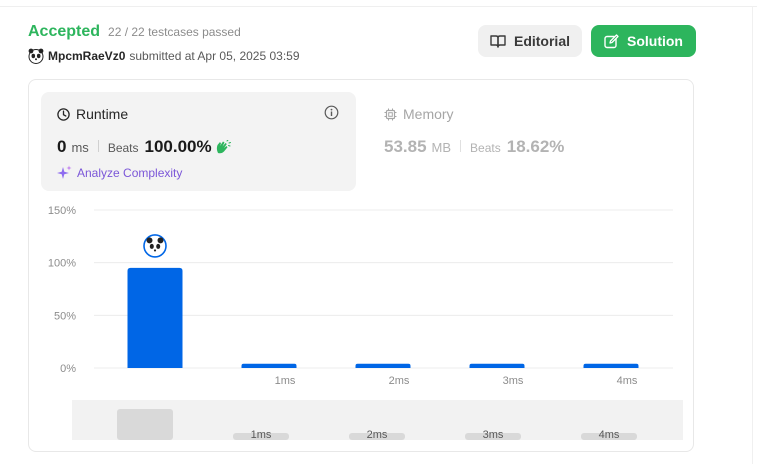 This screenshot has height=464, width=757. I want to click on navigator-label: 1ms, so click(261, 435).